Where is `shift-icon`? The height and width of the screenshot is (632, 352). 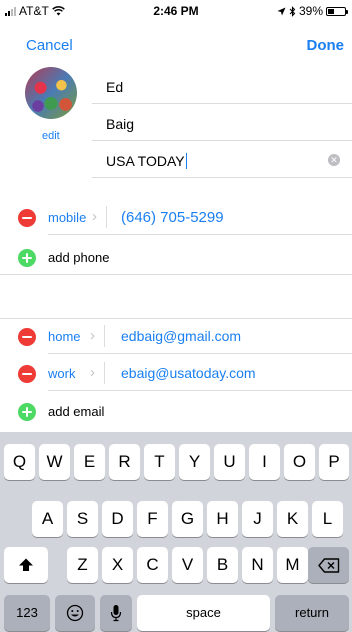 shift-icon is located at coordinates (26, 564).